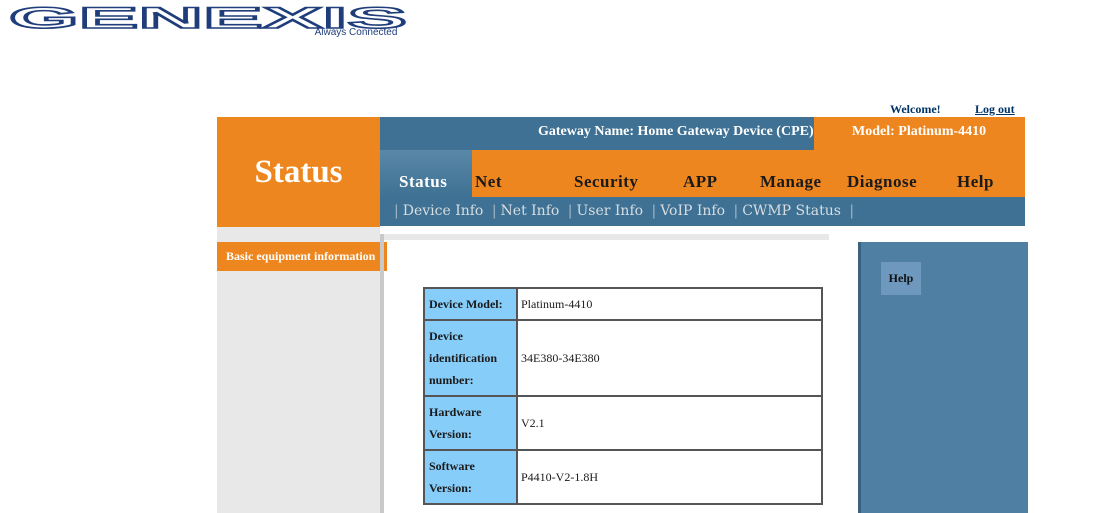 This screenshot has height=513, width=1113. I want to click on sidebar-item-basic-equipment-info: Basic equipment information, so click(302, 256).